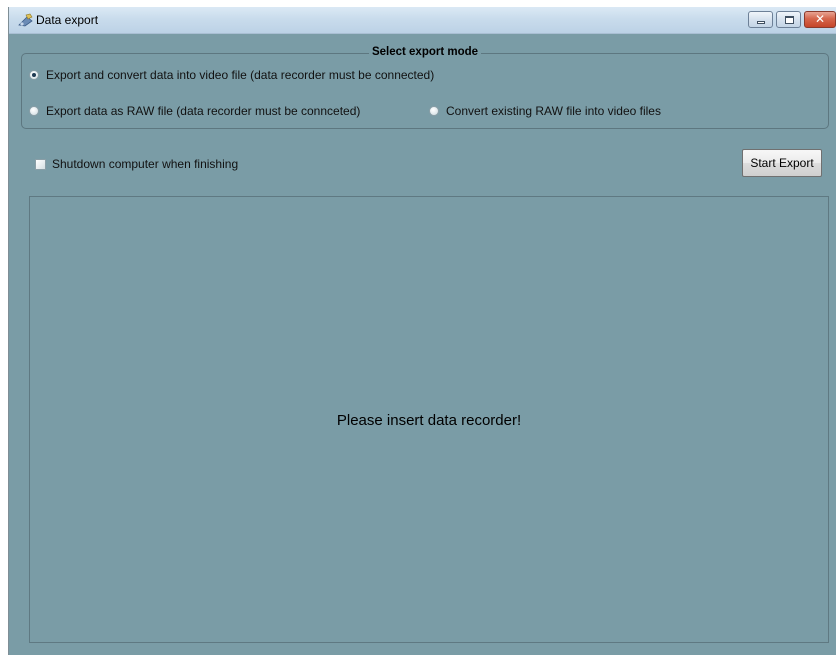 Image resolution: width=836 pixels, height=655 pixels. I want to click on window-controls: ✕, so click(792, 20).